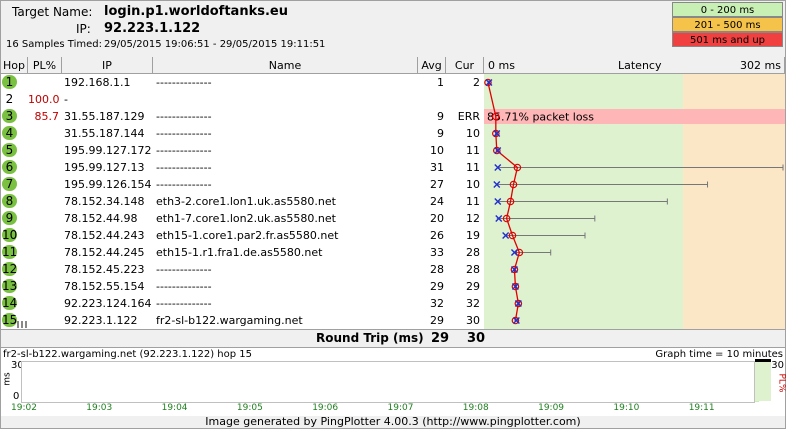  What do you see at coordinates (66, 99) in the screenshot?
I see `hop-ip: -` at bounding box center [66, 99].